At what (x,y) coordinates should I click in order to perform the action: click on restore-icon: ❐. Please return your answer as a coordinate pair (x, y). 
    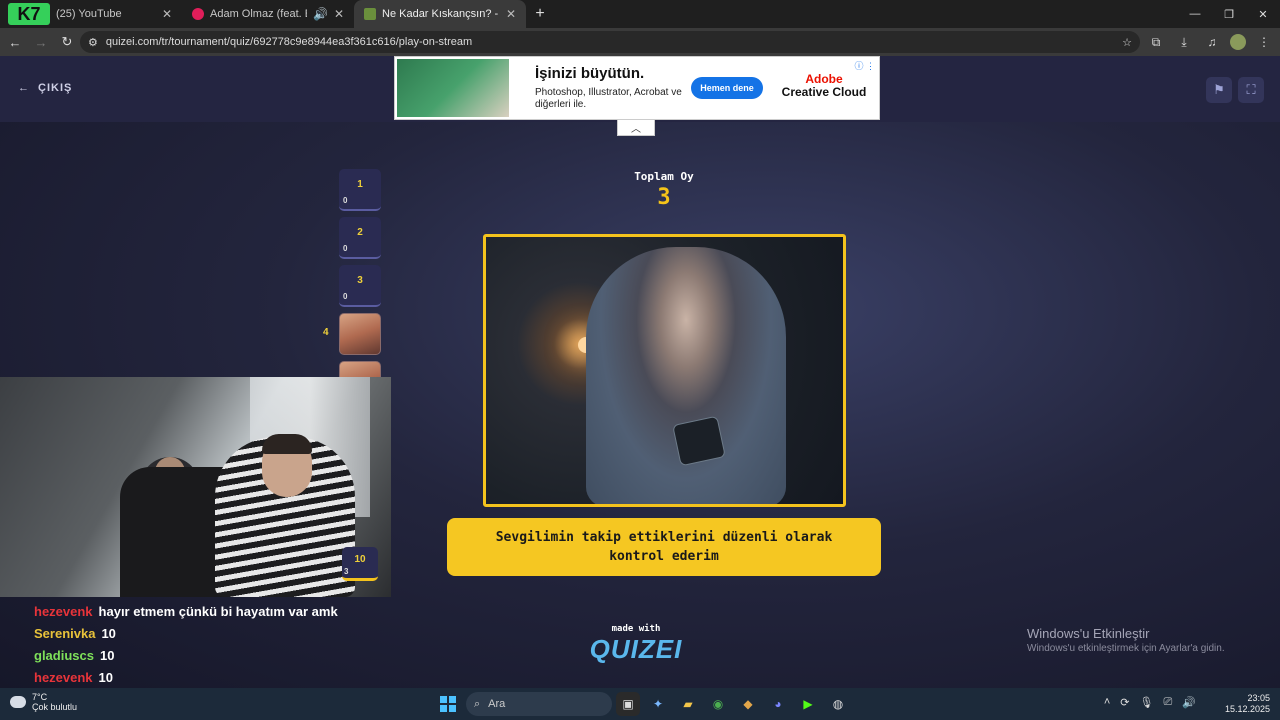
    Looking at the image, I should click on (1229, 14).